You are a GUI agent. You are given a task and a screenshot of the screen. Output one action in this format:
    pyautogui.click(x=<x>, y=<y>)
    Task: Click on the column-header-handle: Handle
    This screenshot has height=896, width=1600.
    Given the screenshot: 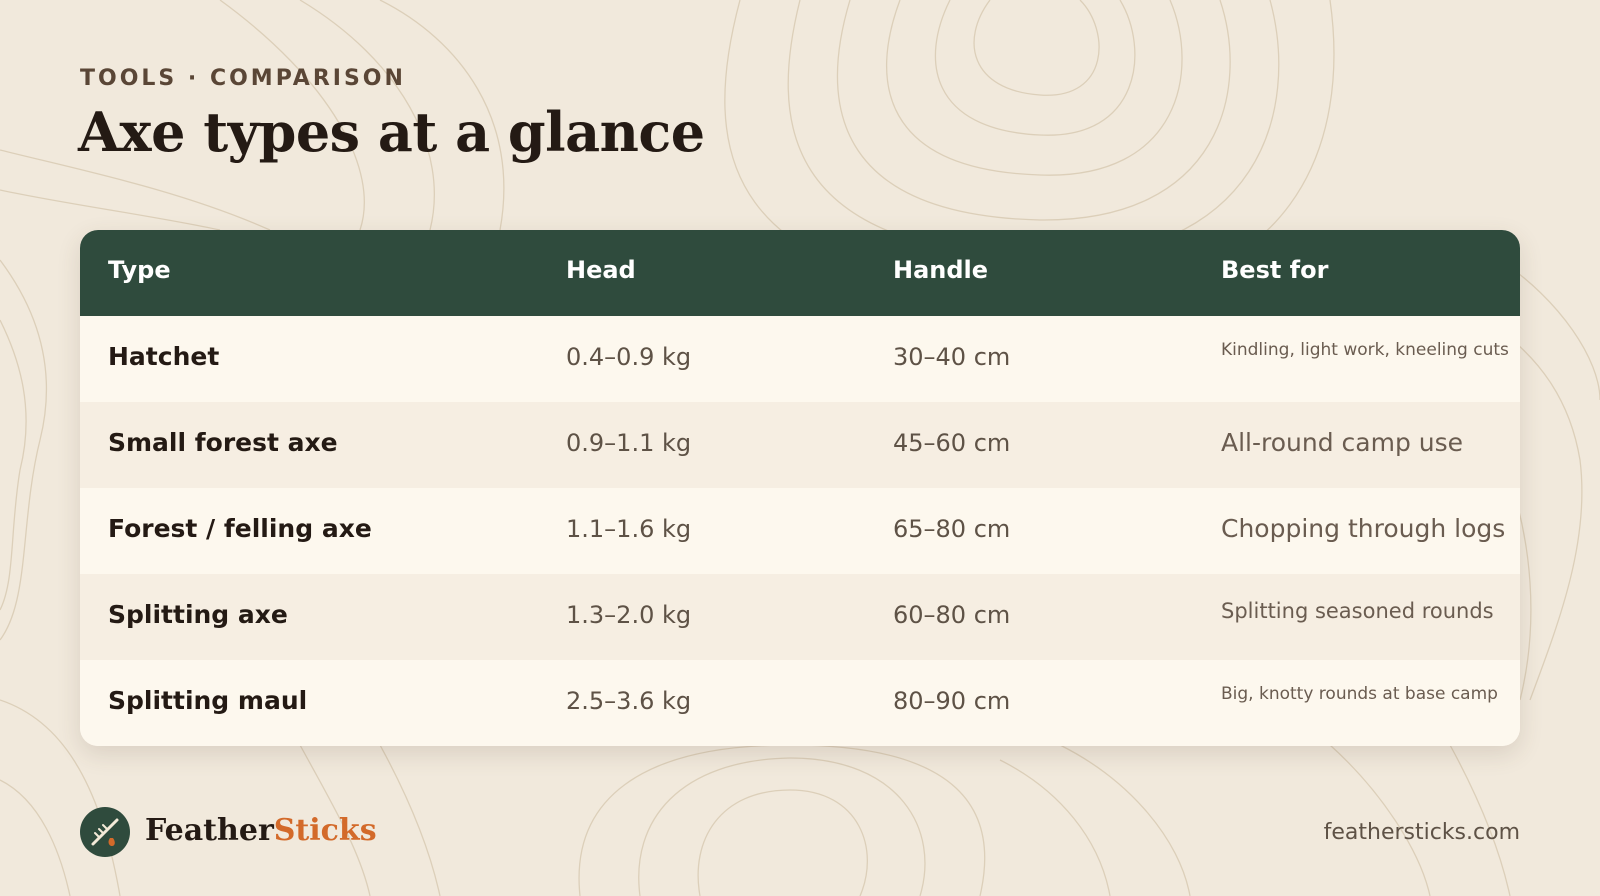 What is the action you would take?
    pyautogui.click(x=941, y=270)
    